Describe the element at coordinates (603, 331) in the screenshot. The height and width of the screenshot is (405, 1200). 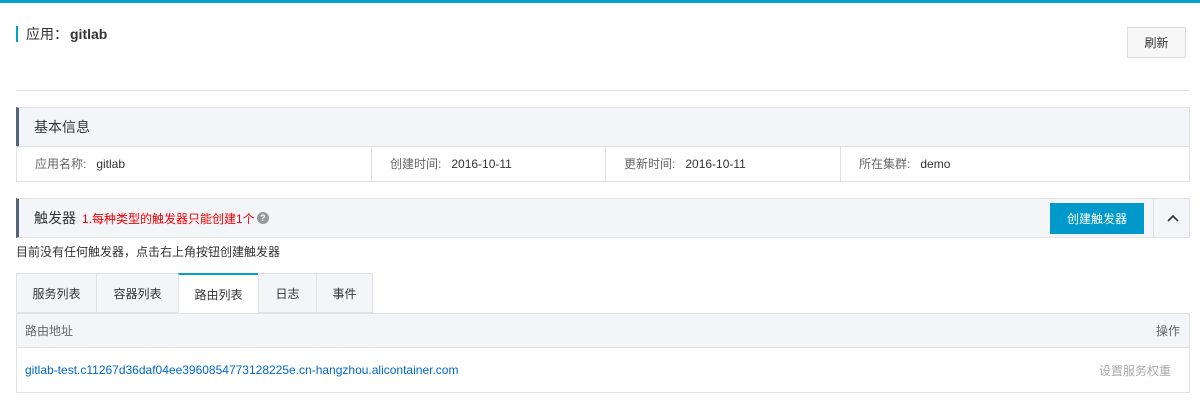
I see `table-header: 路由地址 操作` at that location.